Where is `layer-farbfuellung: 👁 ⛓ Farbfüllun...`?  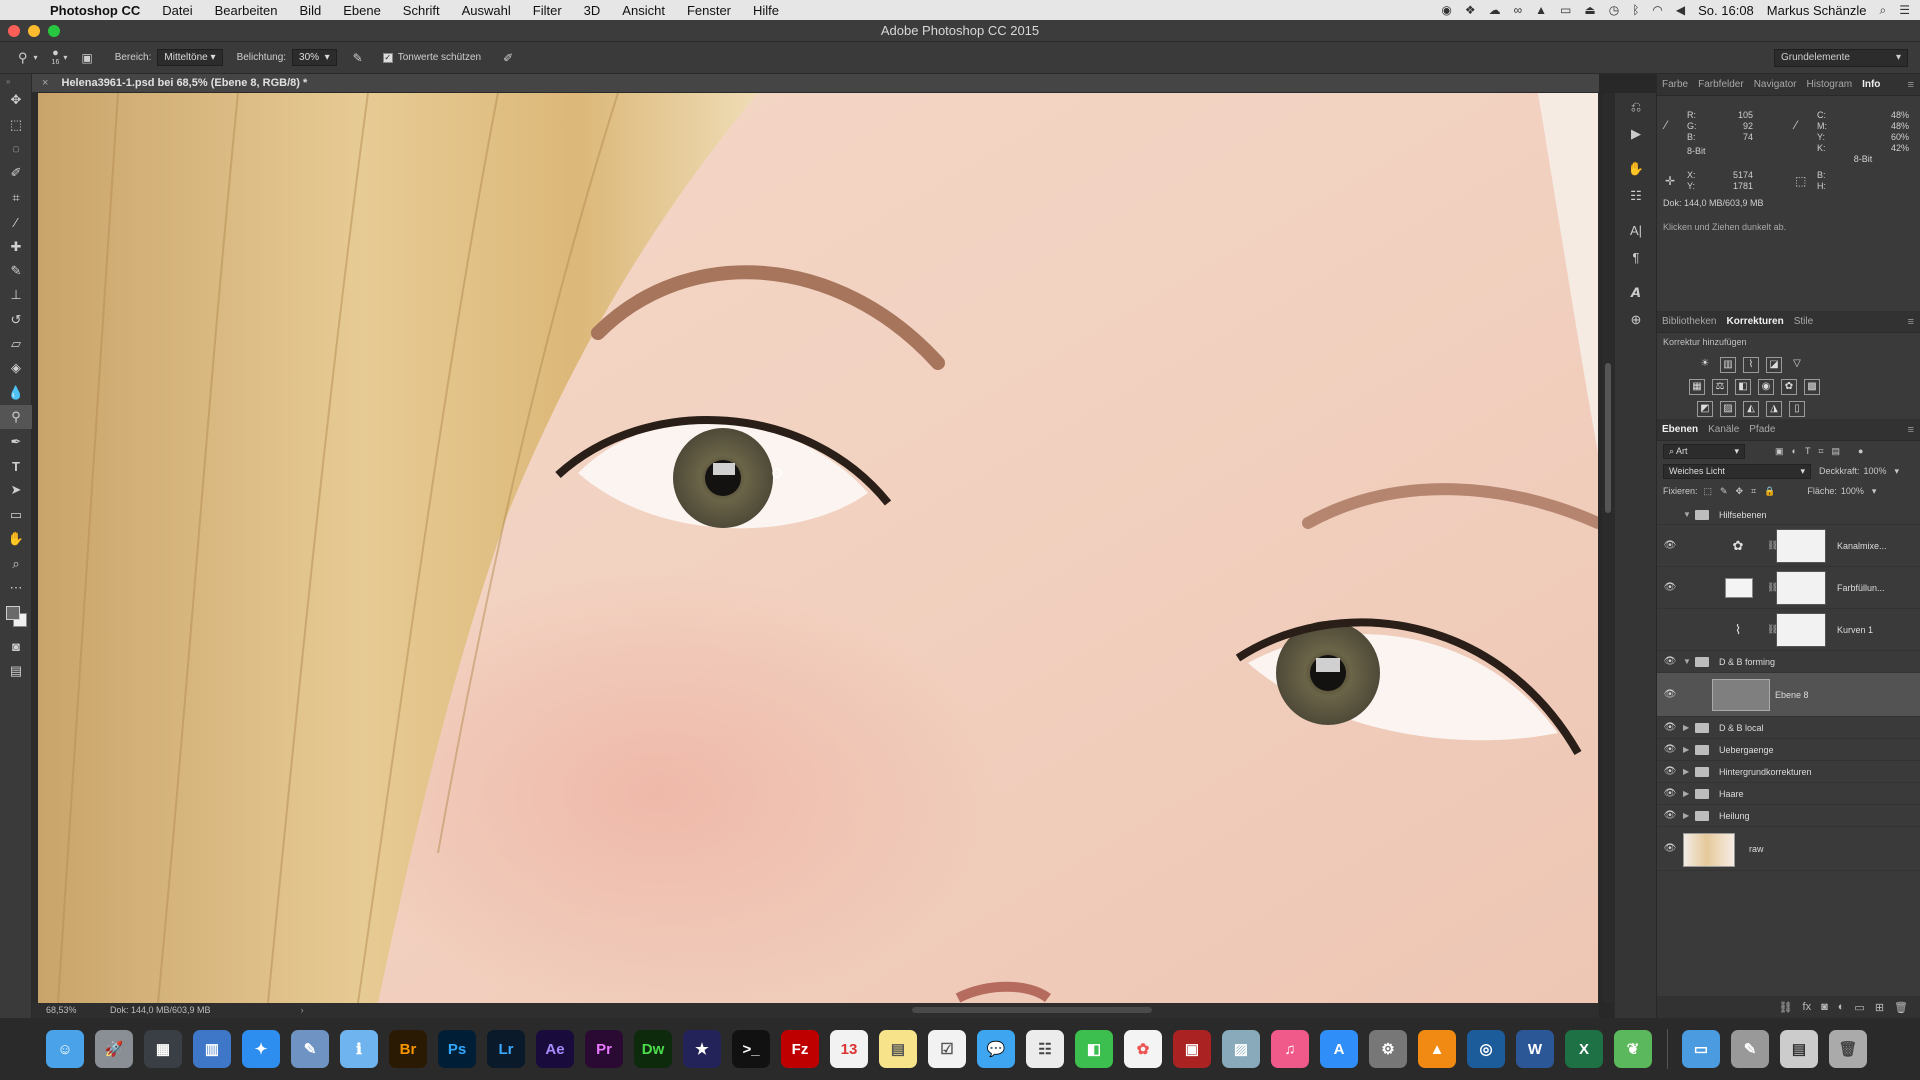
layer-farbfuellung: 👁 ⛓ Farbfüllun... is located at coordinates (1788, 588).